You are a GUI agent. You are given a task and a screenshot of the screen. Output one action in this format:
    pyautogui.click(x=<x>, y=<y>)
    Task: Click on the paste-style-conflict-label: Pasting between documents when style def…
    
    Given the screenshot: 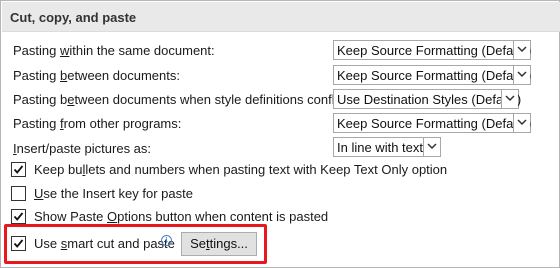 What is the action you would take?
    pyautogui.click(x=182, y=99)
    